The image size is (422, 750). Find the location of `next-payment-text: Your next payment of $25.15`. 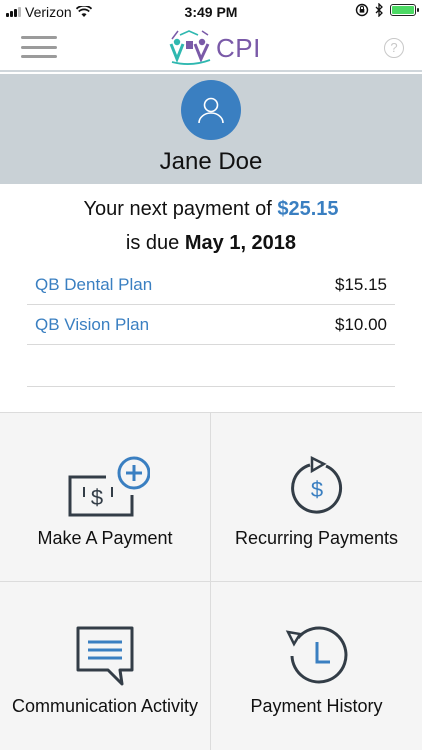

next-payment-text: Your next payment of $25.15 is located at coordinates (211, 209).